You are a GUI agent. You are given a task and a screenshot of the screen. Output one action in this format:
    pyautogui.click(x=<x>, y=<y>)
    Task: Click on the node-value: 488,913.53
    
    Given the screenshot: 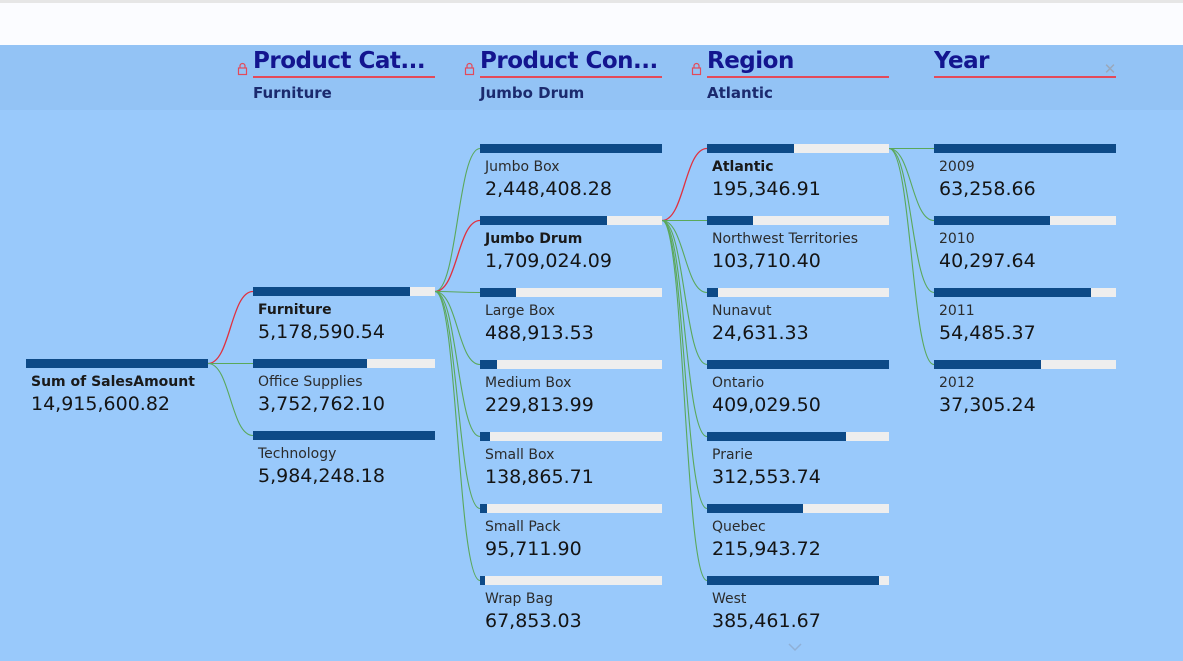 What is the action you would take?
    pyautogui.click(x=539, y=333)
    